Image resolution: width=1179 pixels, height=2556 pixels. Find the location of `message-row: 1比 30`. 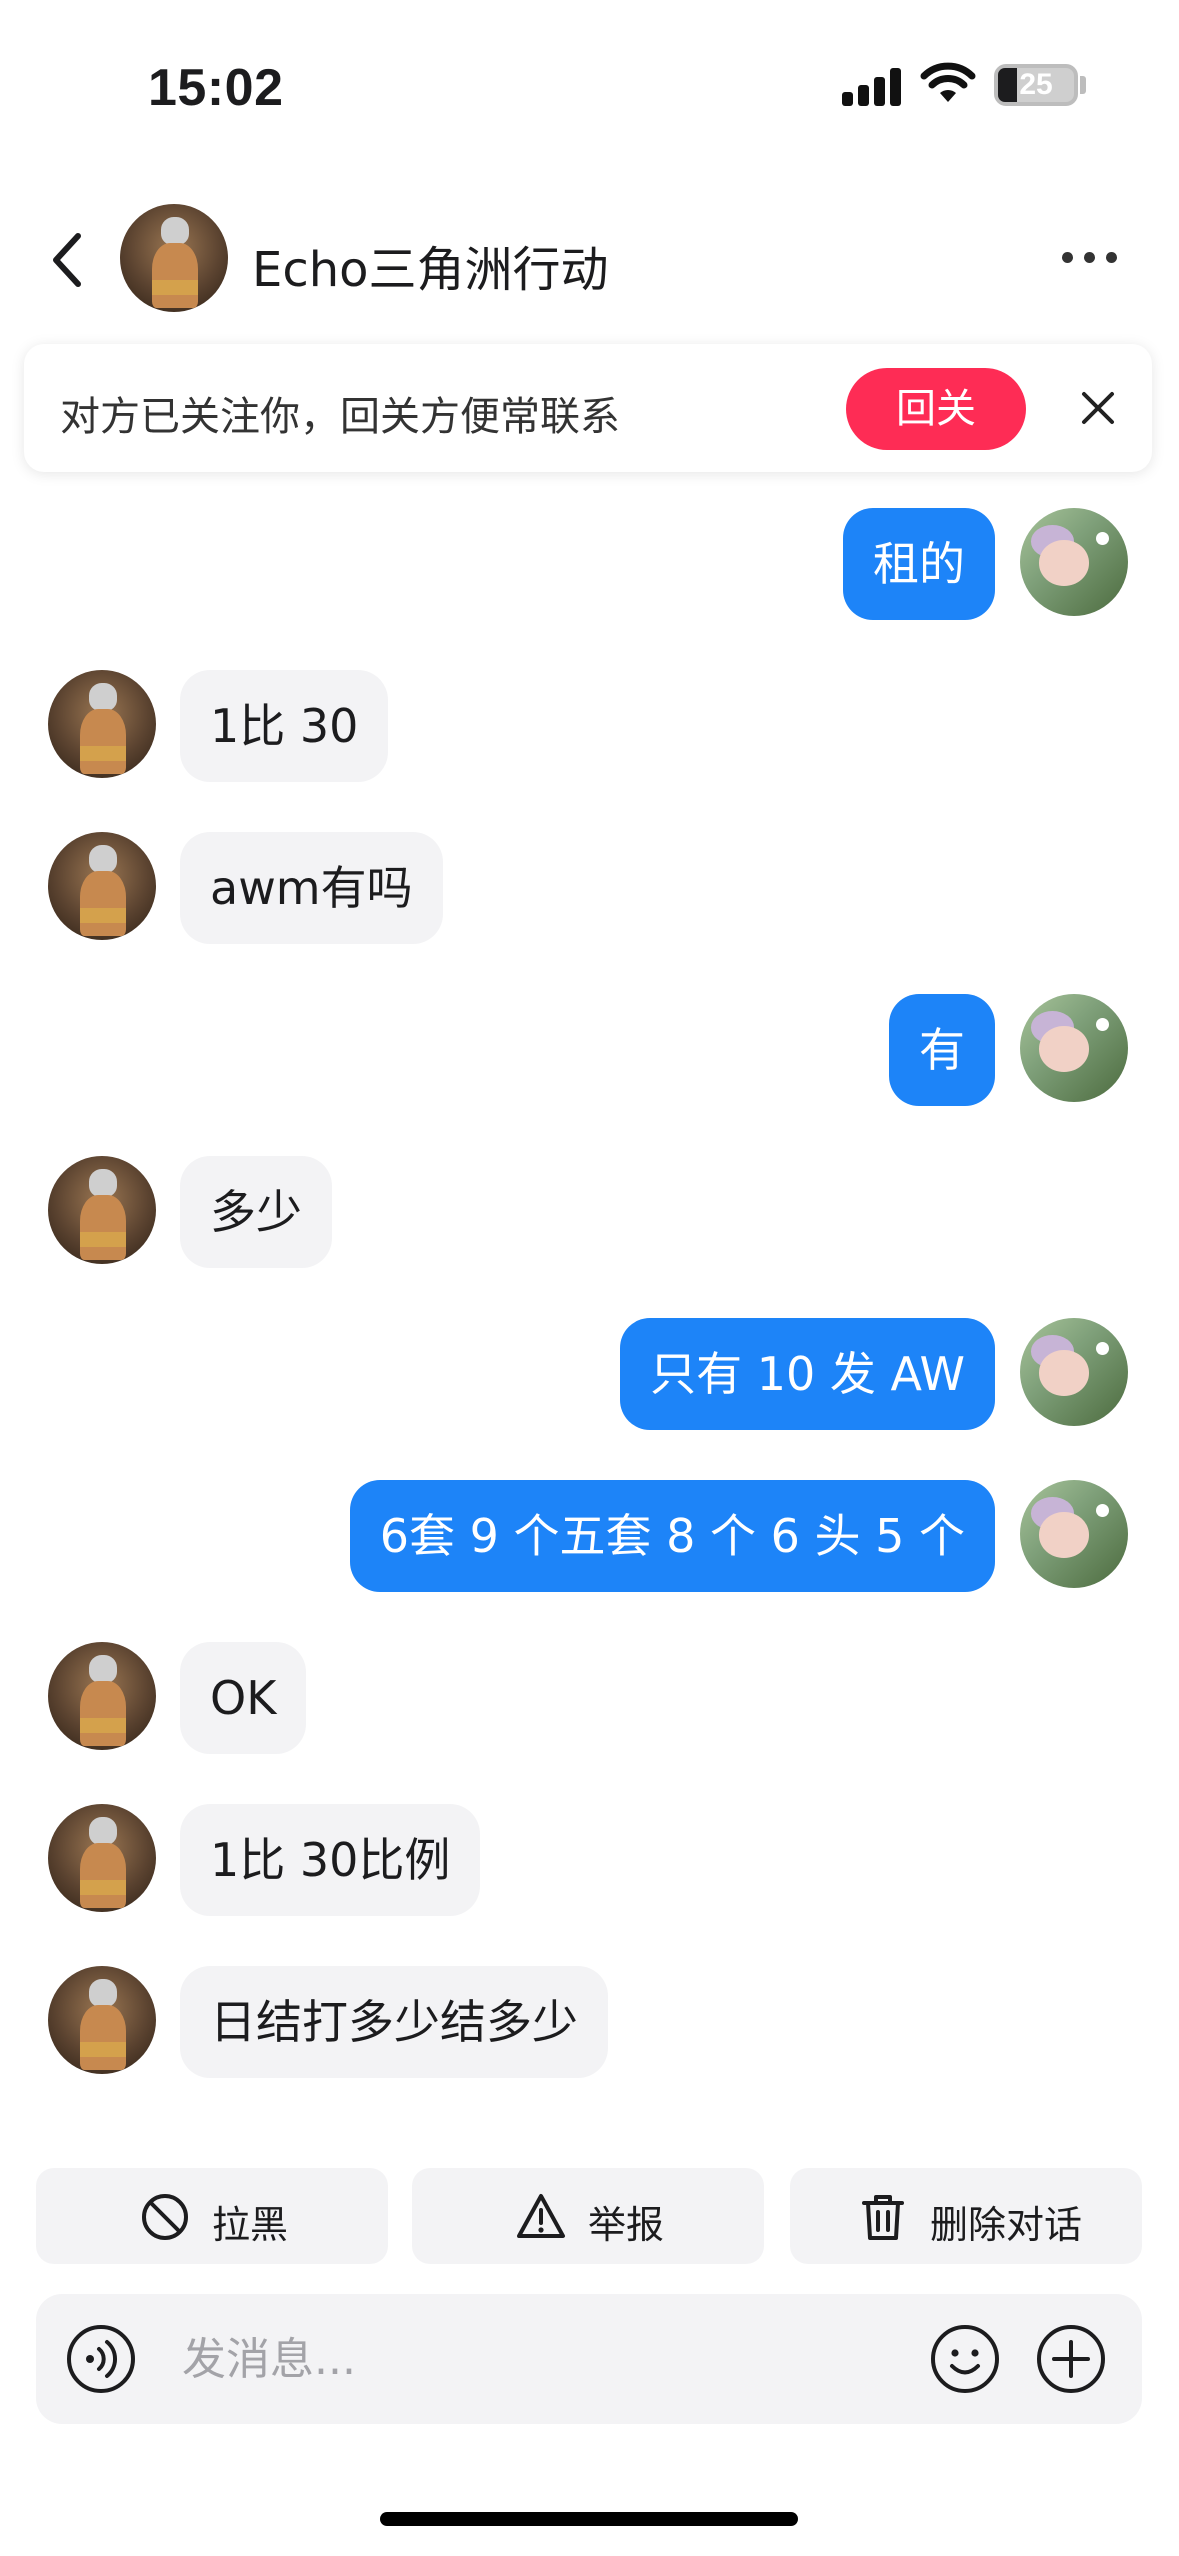

message-row: 1比 30 is located at coordinates (589, 726).